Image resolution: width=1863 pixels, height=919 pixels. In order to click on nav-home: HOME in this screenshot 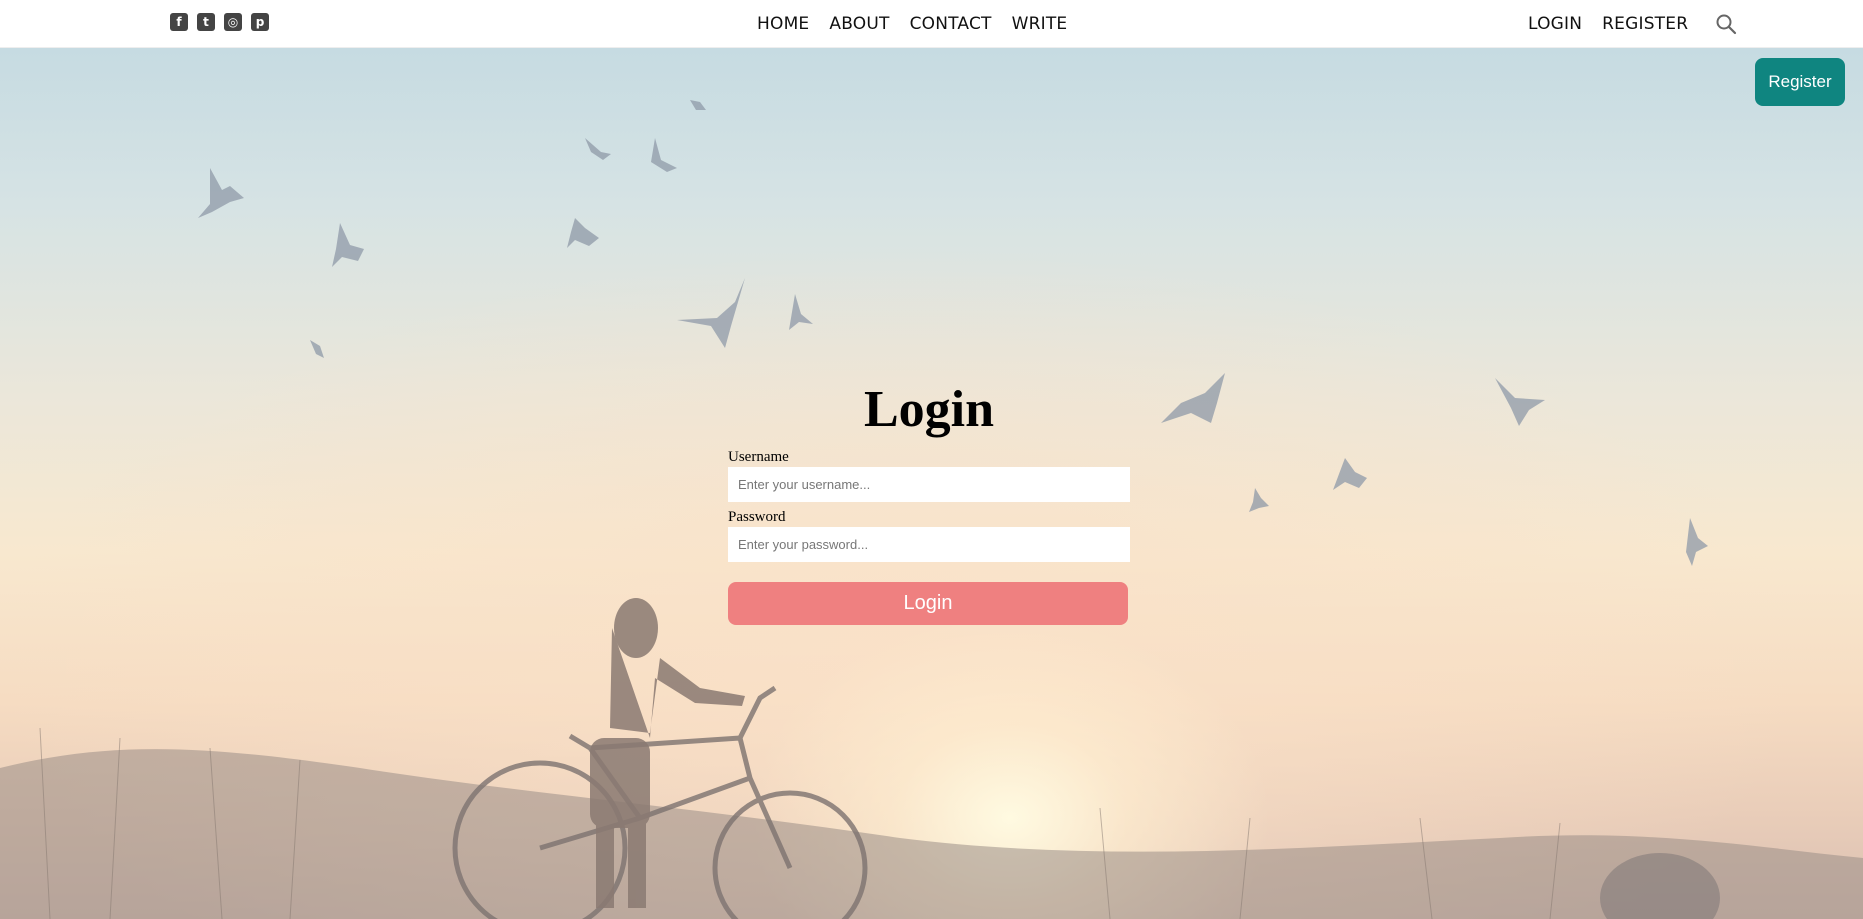, I will do `click(783, 24)`.